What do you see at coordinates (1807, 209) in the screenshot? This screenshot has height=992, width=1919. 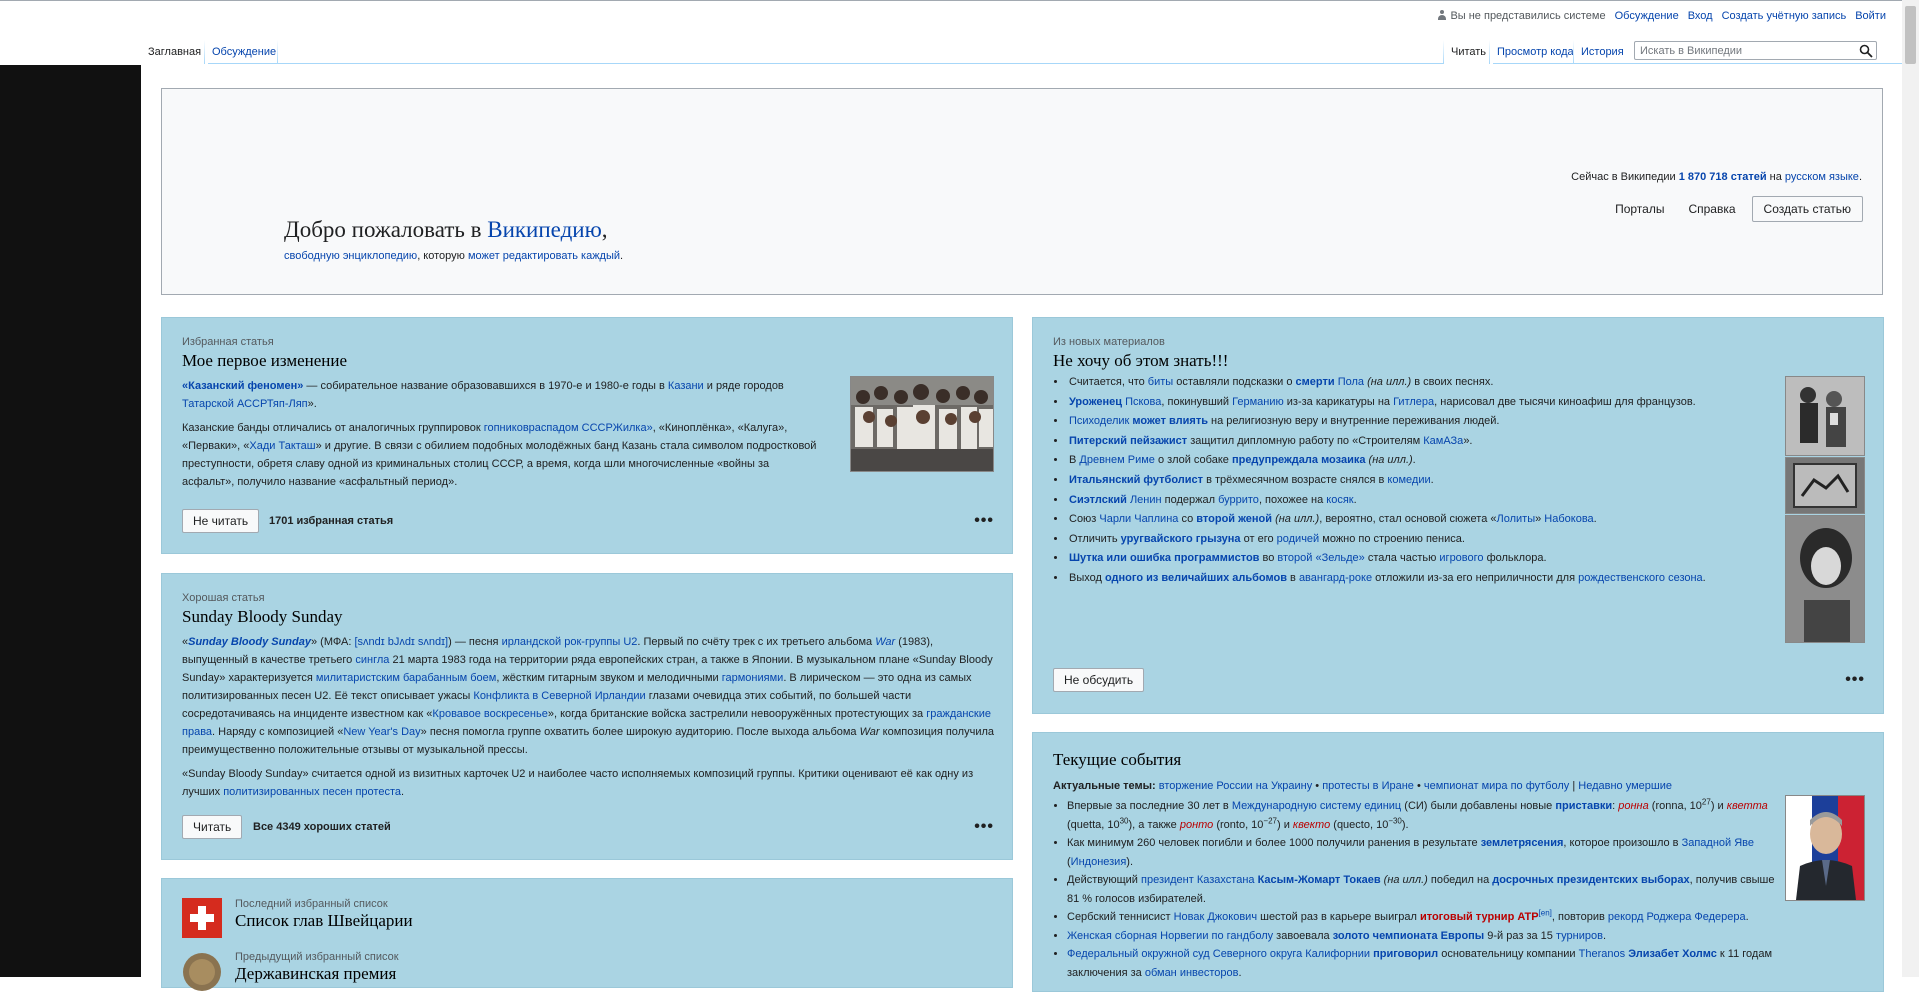 I see `create-article-button: Создать статью` at bounding box center [1807, 209].